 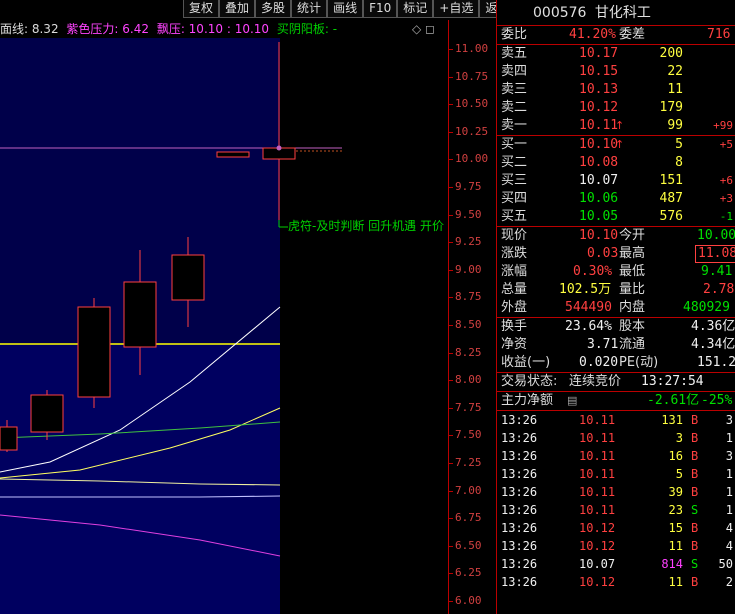 I want to click on trade-row: 13:26 10.12 11 B 2, so click(x=616, y=582).